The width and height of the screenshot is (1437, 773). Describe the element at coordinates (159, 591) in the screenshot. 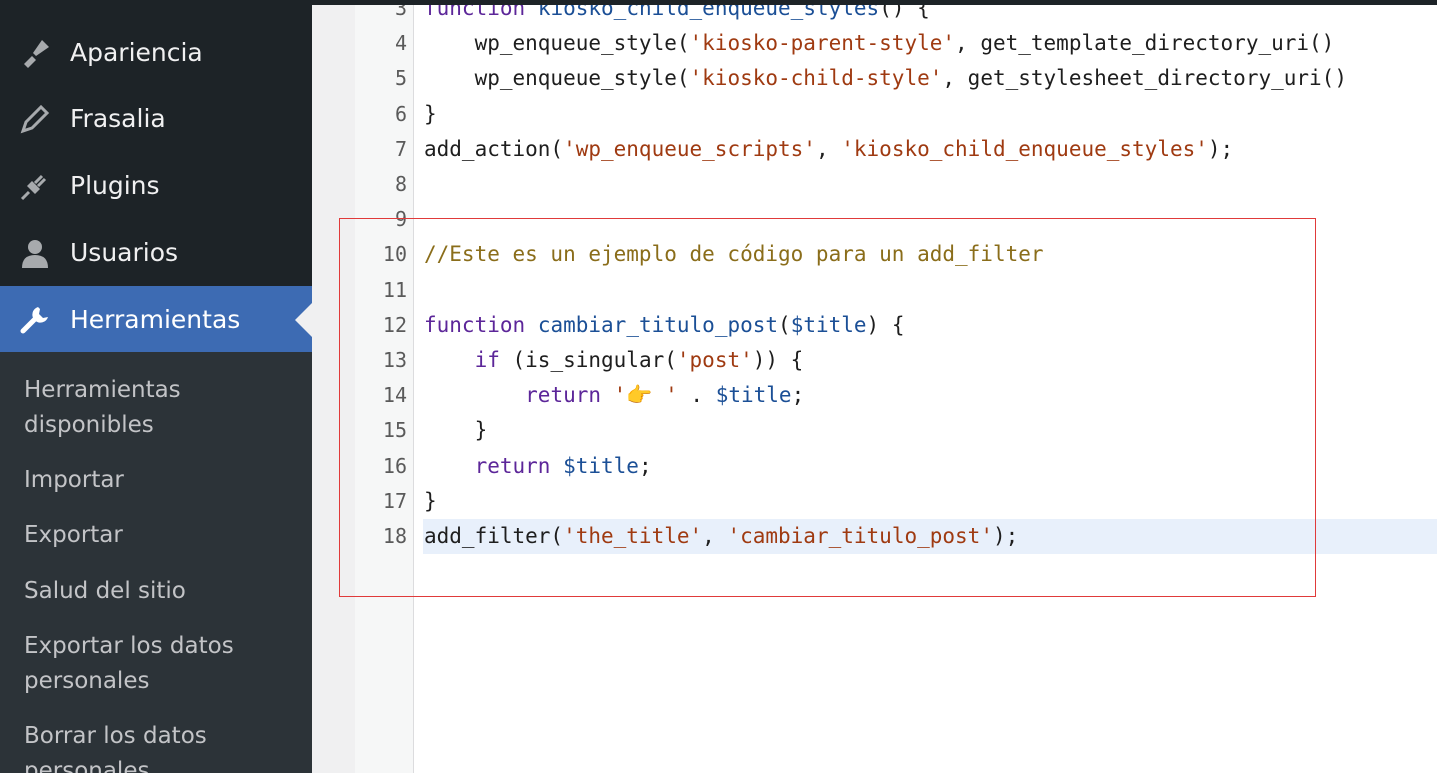

I see `submenu-salud-del-sitio: Salud del sitio` at that location.